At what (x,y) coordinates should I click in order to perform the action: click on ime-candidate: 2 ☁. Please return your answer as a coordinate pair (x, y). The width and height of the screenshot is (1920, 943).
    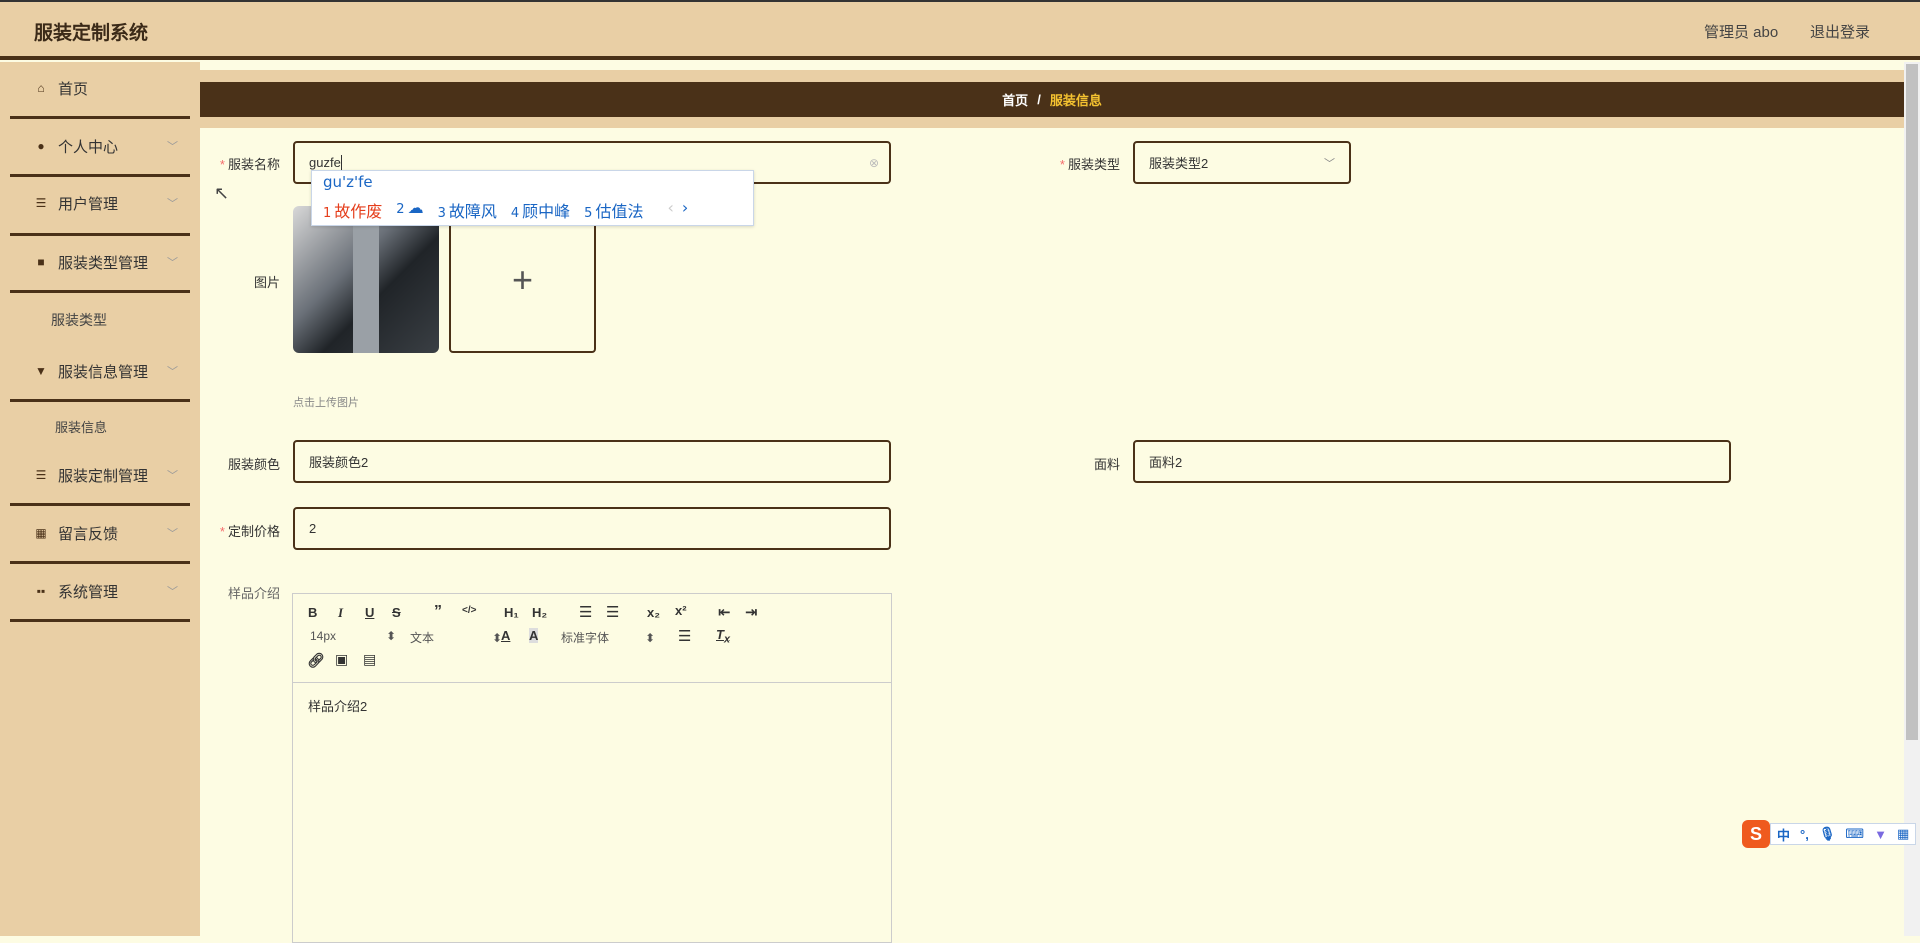
    Looking at the image, I should click on (409, 210).